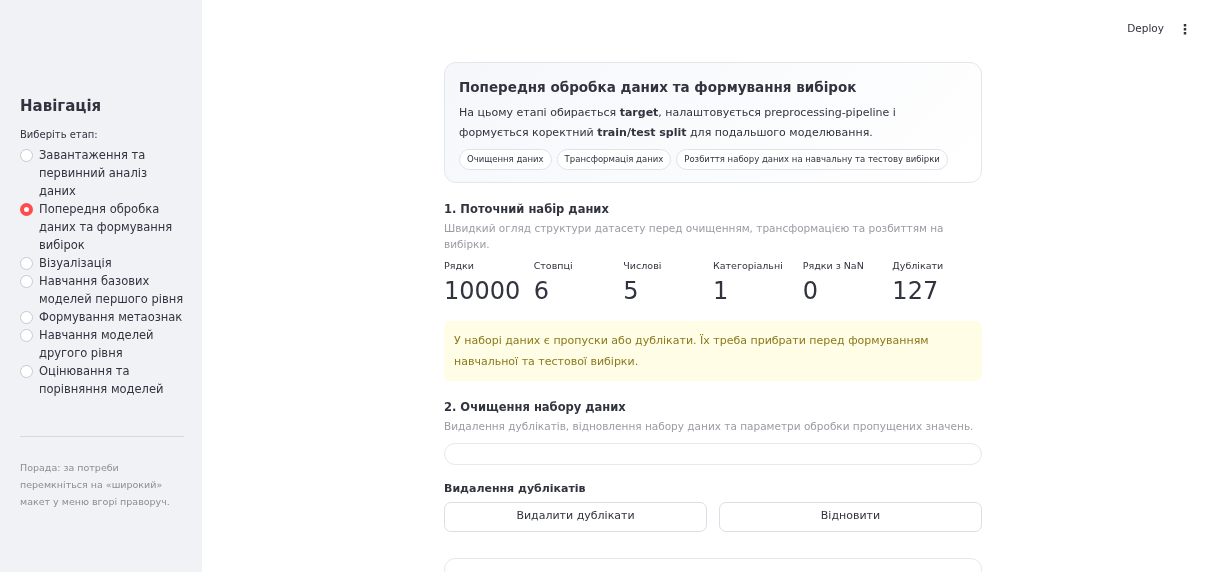  I want to click on metric-label: Категоріальні, so click(748, 265).